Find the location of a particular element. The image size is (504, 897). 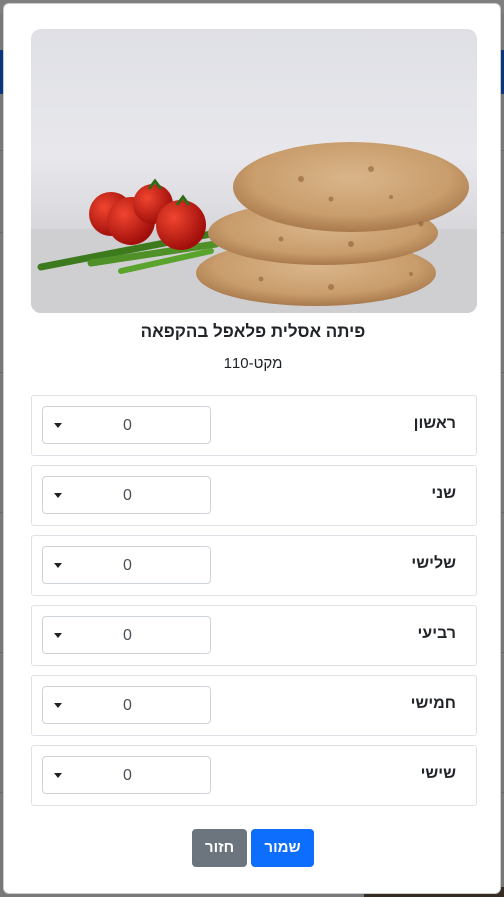

day-label: שני is located at coordinates (443, 493).